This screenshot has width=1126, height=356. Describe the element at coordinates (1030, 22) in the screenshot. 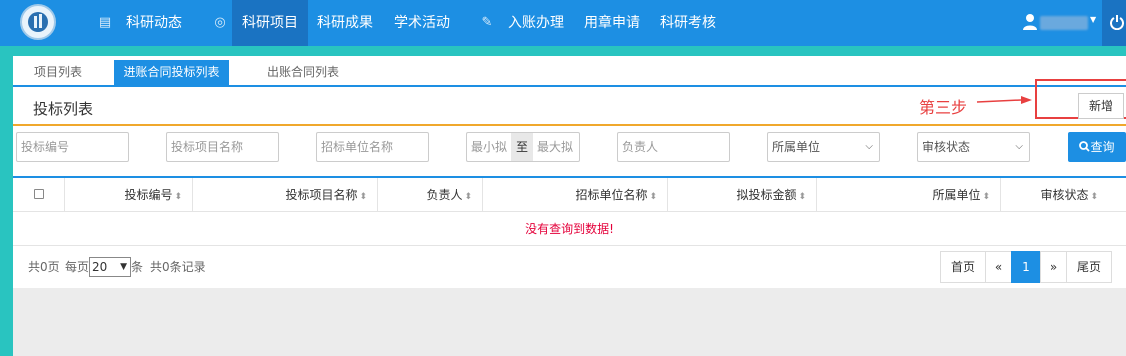

I see `user-icon` at that location.